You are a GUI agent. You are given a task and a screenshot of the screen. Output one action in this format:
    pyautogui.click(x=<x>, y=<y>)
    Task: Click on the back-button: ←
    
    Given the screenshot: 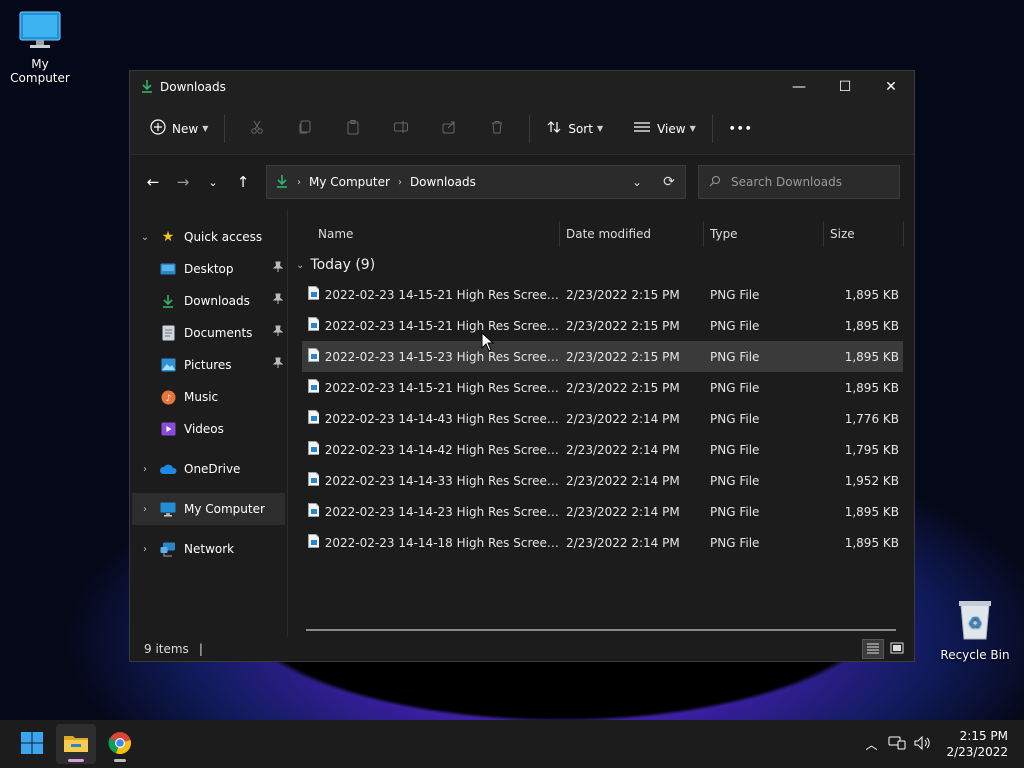 What is the action you would take?
    pyautogui.click(x=153, y=182)
    